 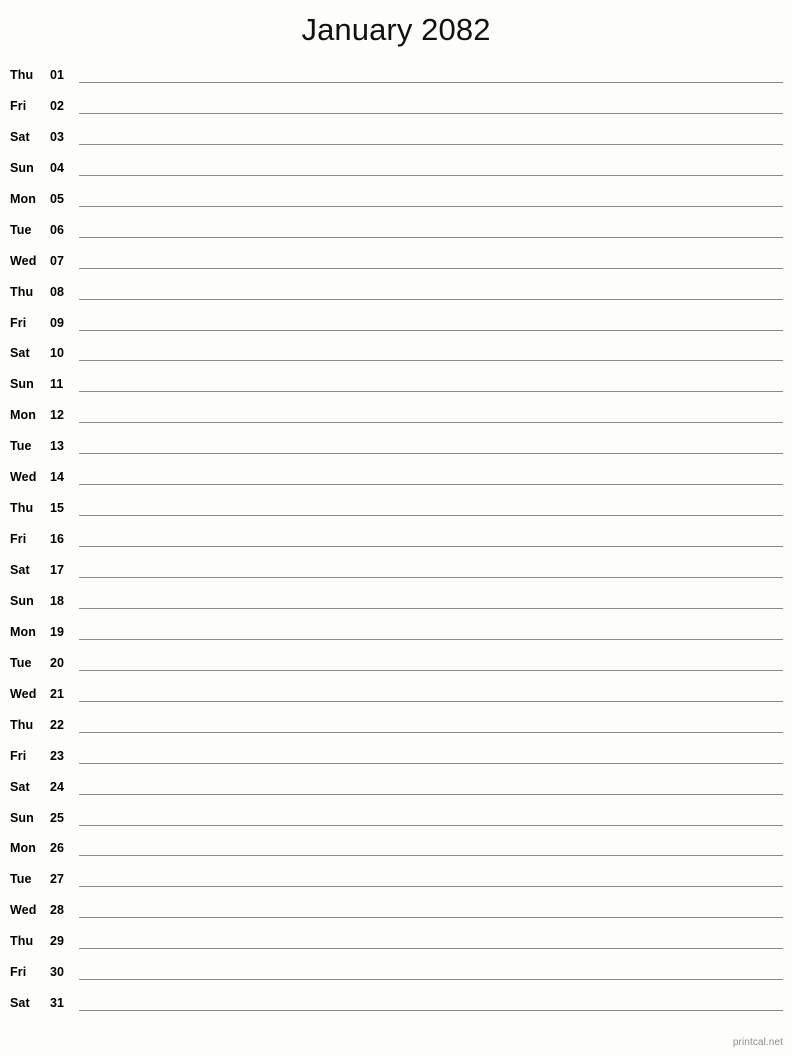 What do you see at coordinates (57, 384) in the screenshot?
I see `day-number-label: 11` at bounding box center [57, 384].